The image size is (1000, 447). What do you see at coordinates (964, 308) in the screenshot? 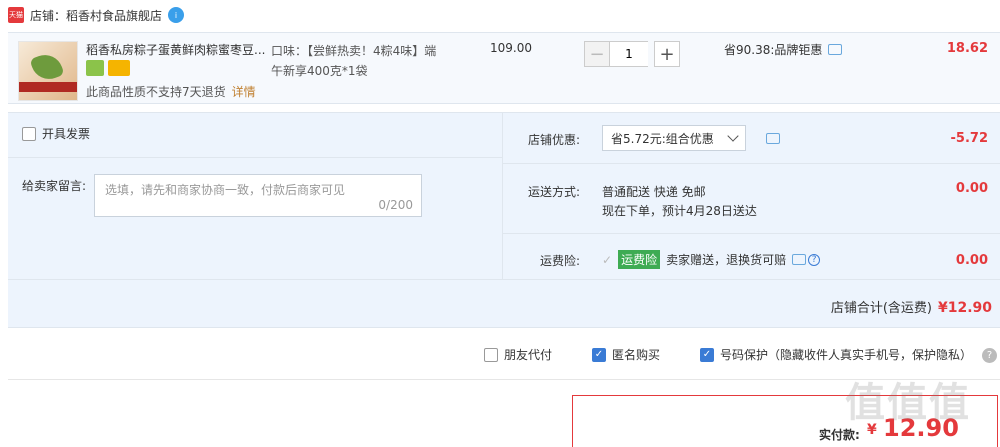
I see `store-total-amount: ¥12.90` at bounding box center [964, 308].